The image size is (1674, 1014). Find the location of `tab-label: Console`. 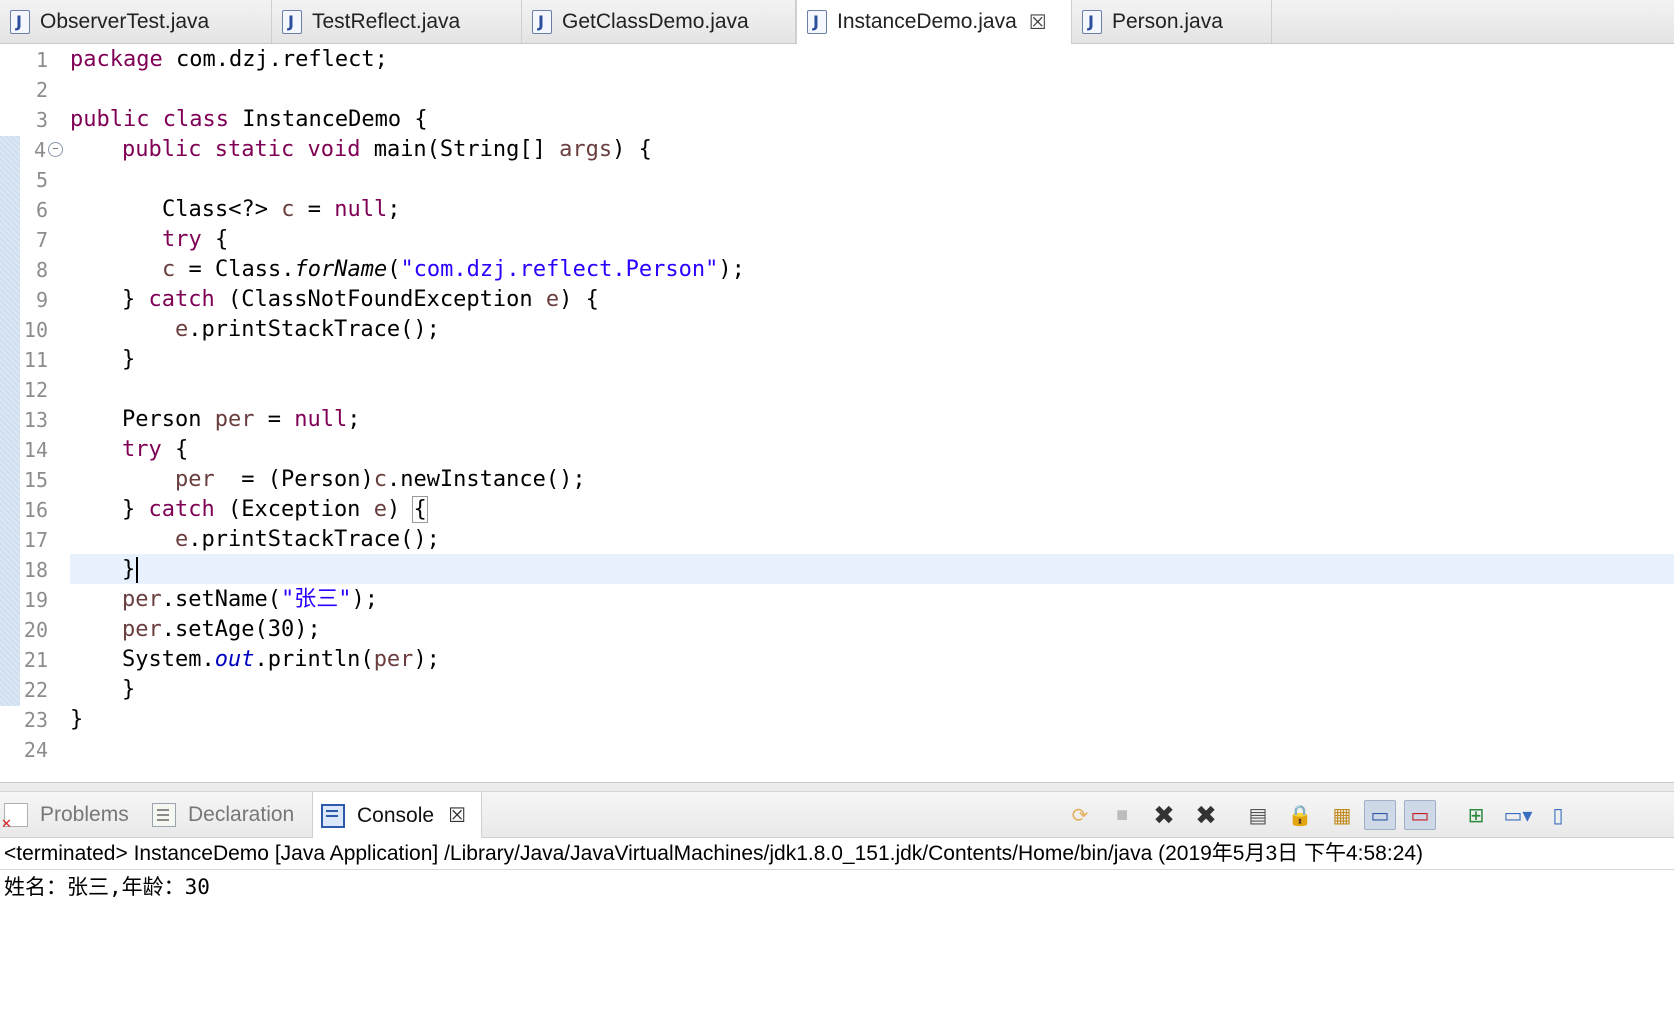

tab-label: Console is located at coordinates (396, 815).